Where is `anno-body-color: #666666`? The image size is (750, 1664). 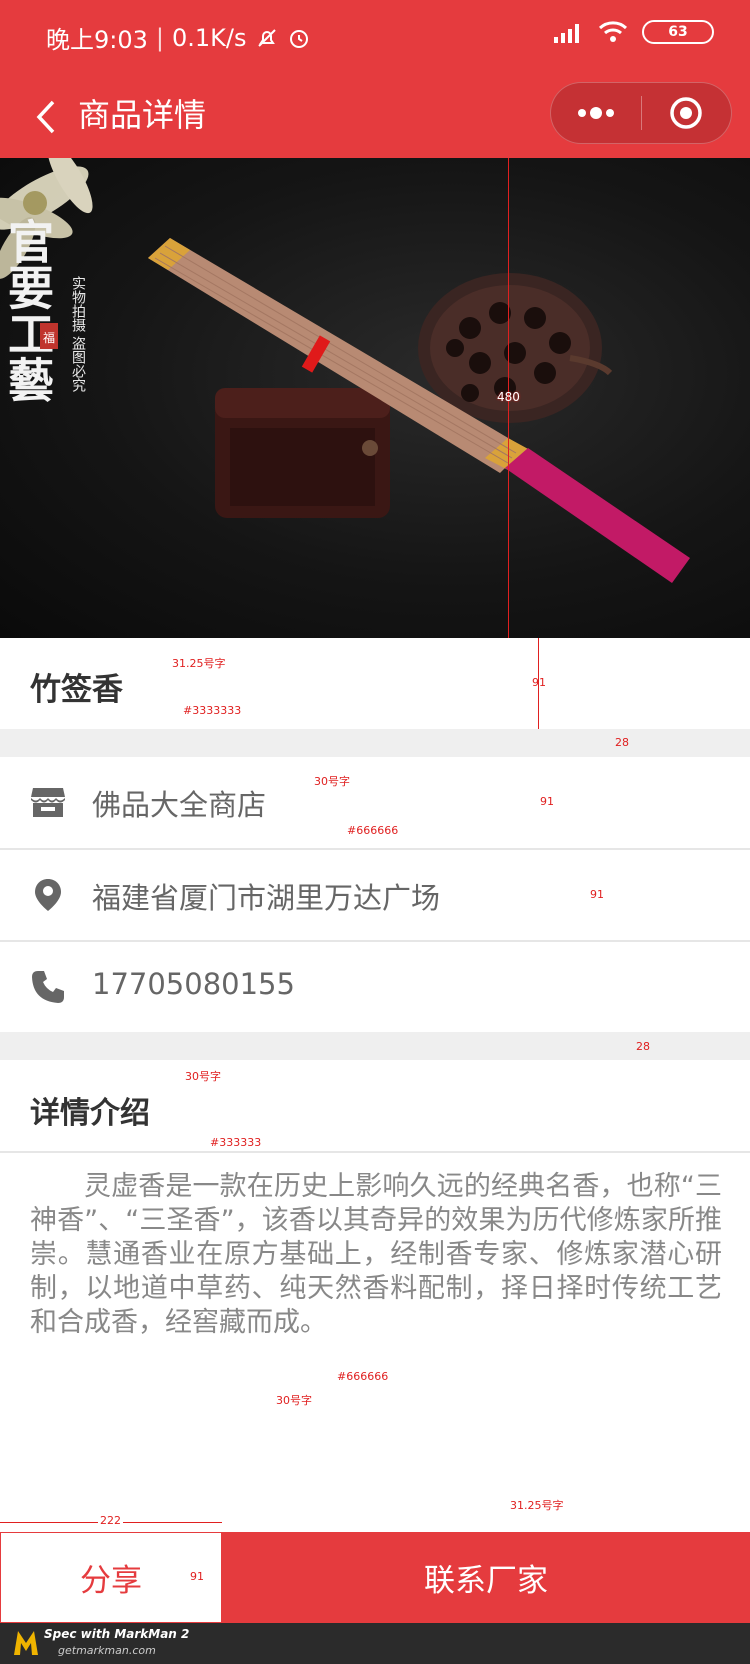
anno-body-color: #666666 is located at coordinates (363, 1376).